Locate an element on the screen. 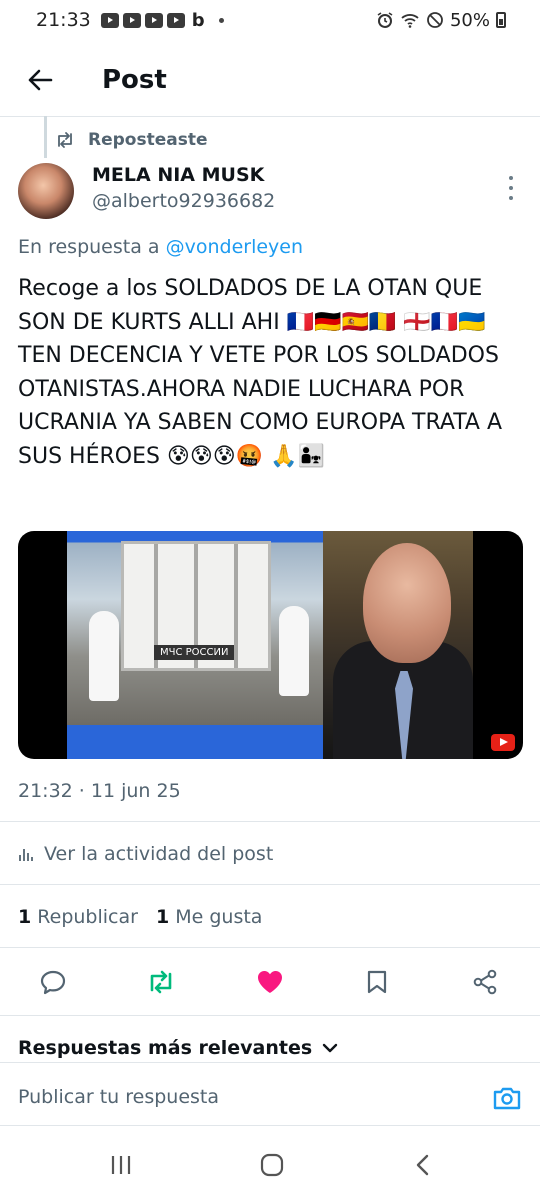 Image resolution: width=540 pixels, height=1200 pixels. repost-indicator: Reposteaste is located at coordinates (131, 140).